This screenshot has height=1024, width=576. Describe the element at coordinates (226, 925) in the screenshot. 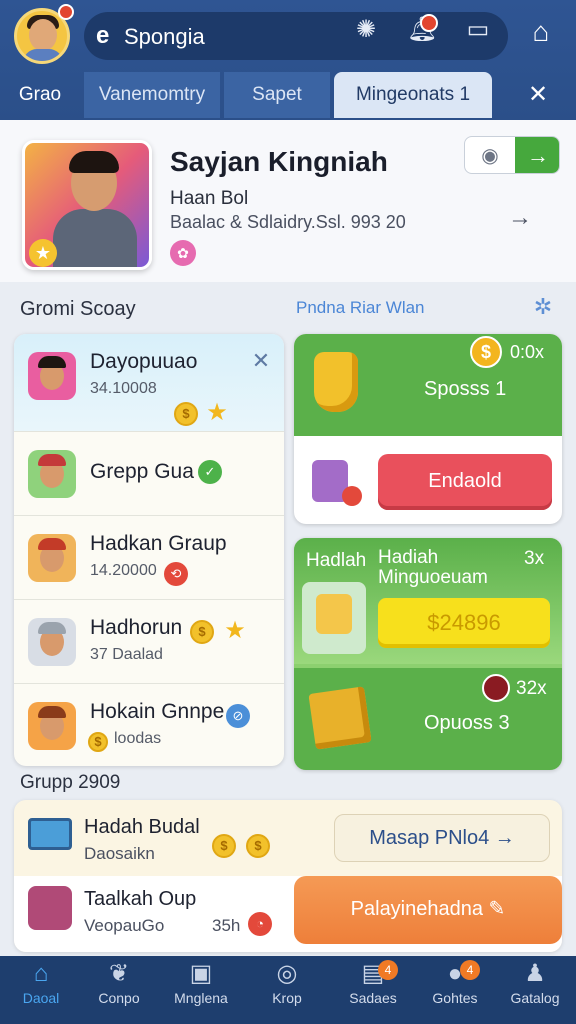

I see `group-row-count: 35h` at that location.